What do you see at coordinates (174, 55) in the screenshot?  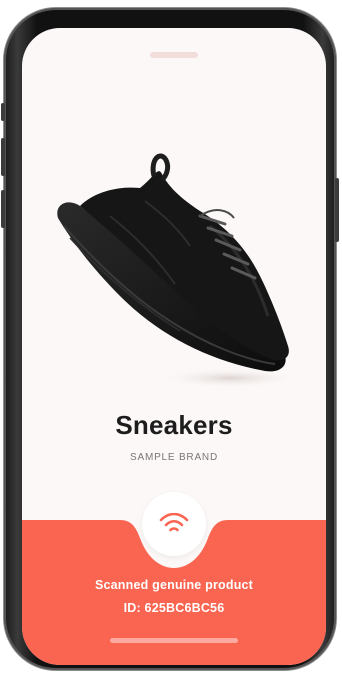 I see `top-pill` at bounding box center [174, 55].